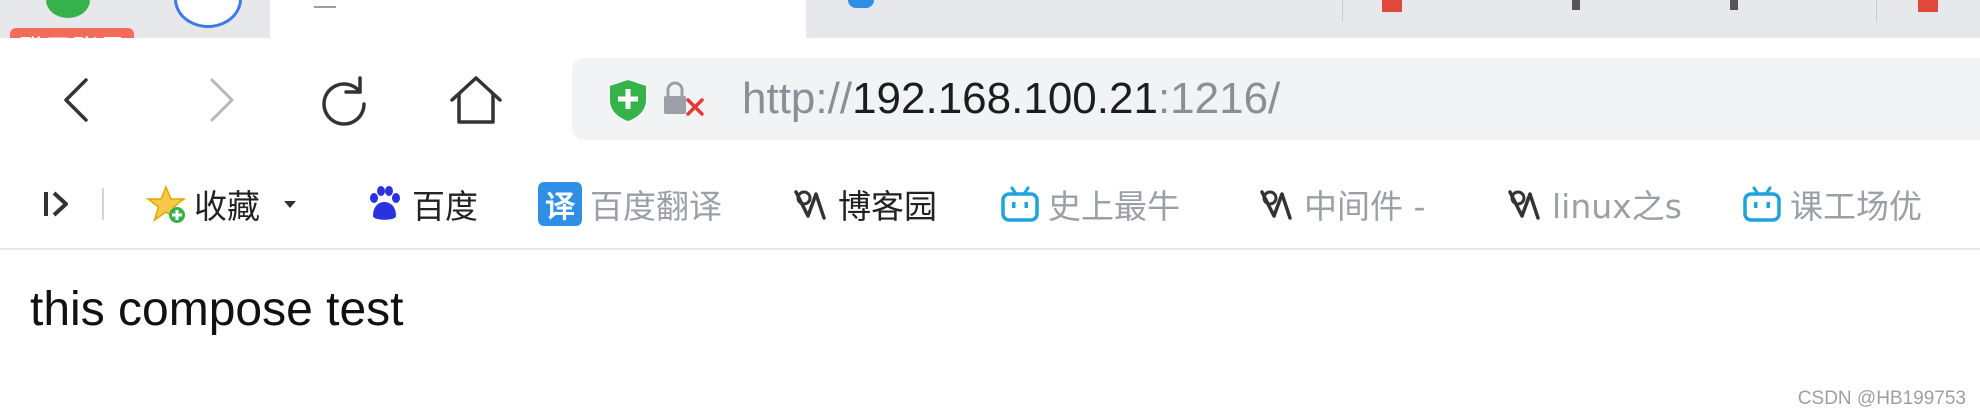 The image size is (1980, 420). I want to click on bookmarks-divider, so click(103, 204).